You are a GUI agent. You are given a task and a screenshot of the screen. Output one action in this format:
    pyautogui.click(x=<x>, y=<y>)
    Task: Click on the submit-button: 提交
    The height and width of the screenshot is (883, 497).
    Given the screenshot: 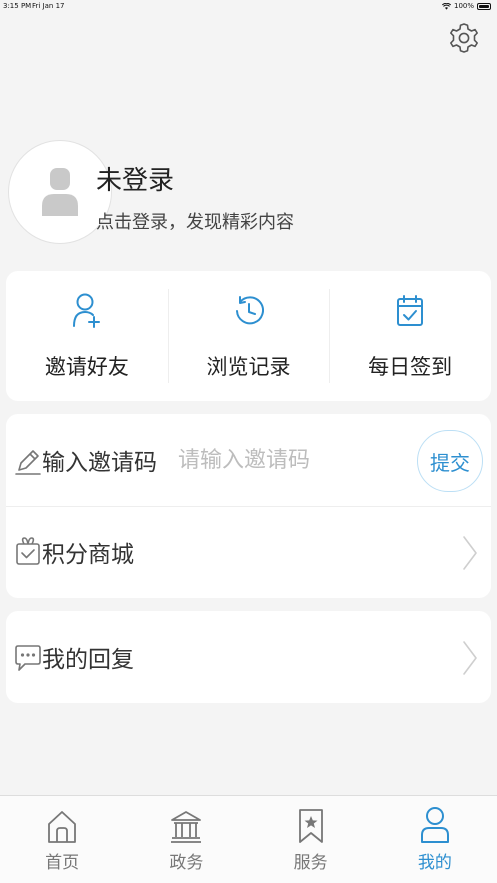 What is the action you would take?
    pyautogui.click(x=450, y=461)
    